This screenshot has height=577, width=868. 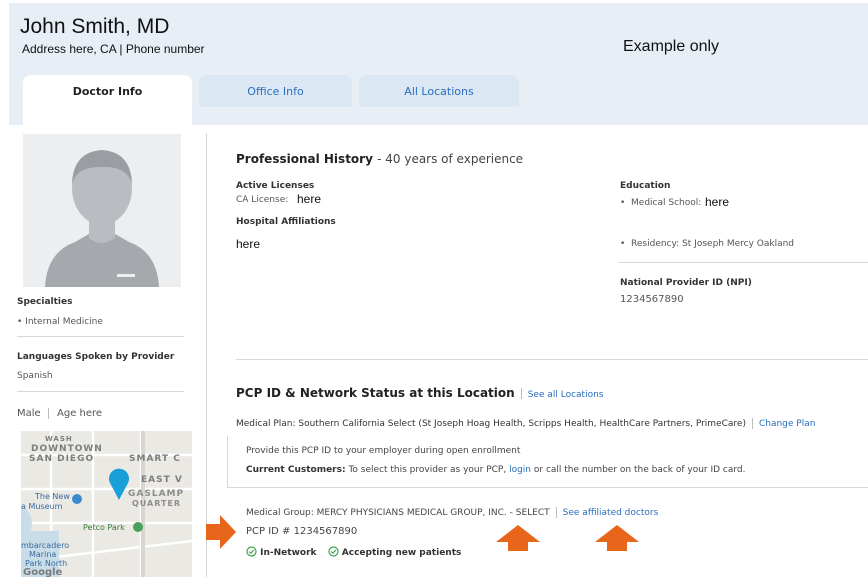 I want to click on npi-label: National Provider ID (NPI), so click(x=686, y=283).